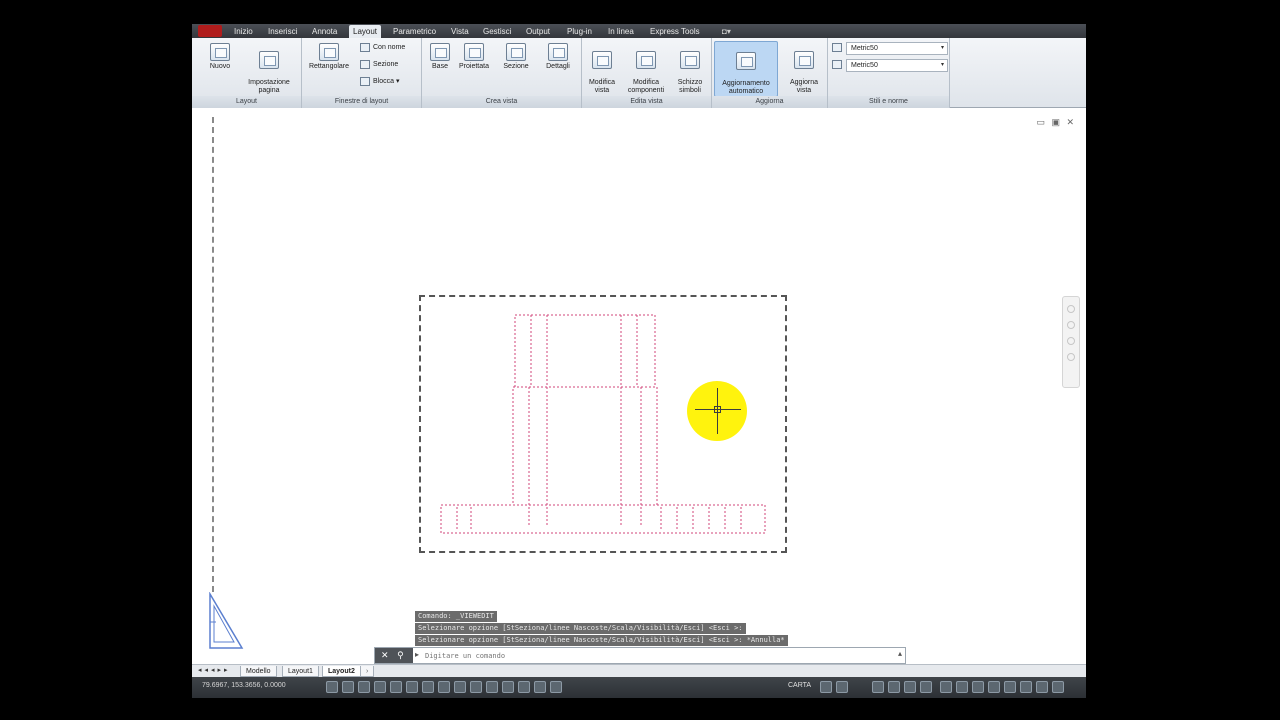  What do you see at coordinates (690, 68) in the screenshot?
I see `schizzo-simboli-button: Schizzo simboli` at bounding box center [690, 68].